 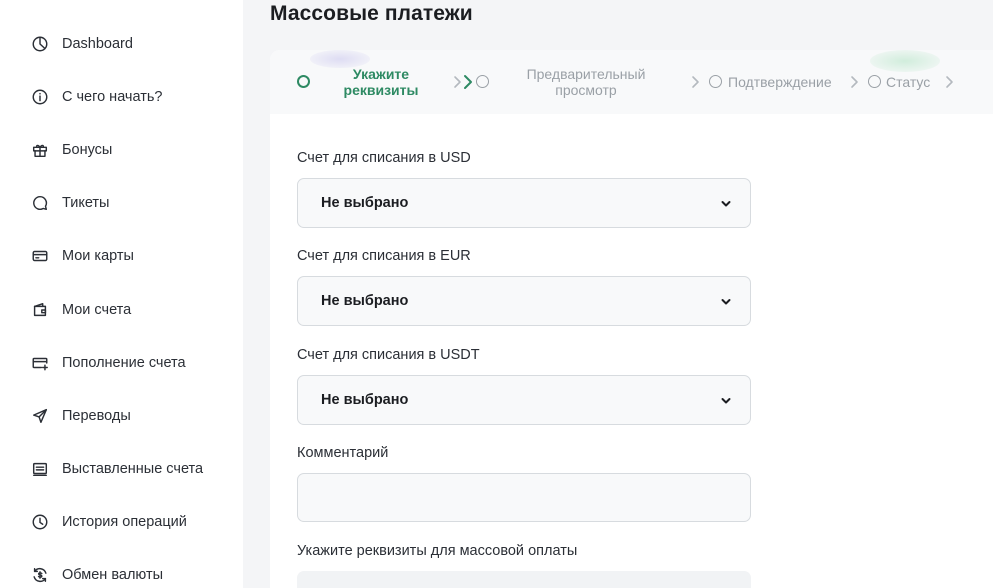 I want to click on sidebar-item-dashboard: Dashboard, so click(x=81, y=44).